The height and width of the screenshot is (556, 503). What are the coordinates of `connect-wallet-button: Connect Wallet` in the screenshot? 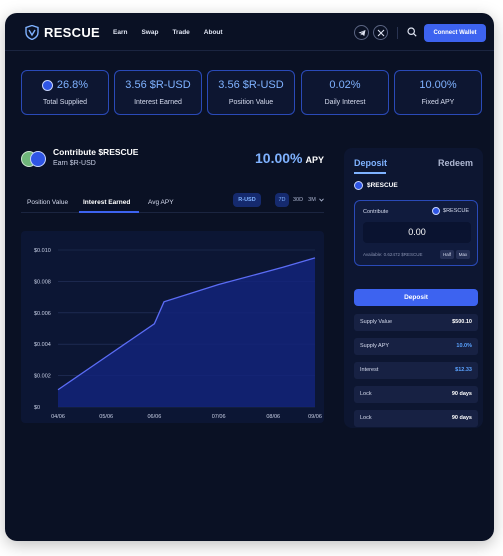 It's located at (455, 33).